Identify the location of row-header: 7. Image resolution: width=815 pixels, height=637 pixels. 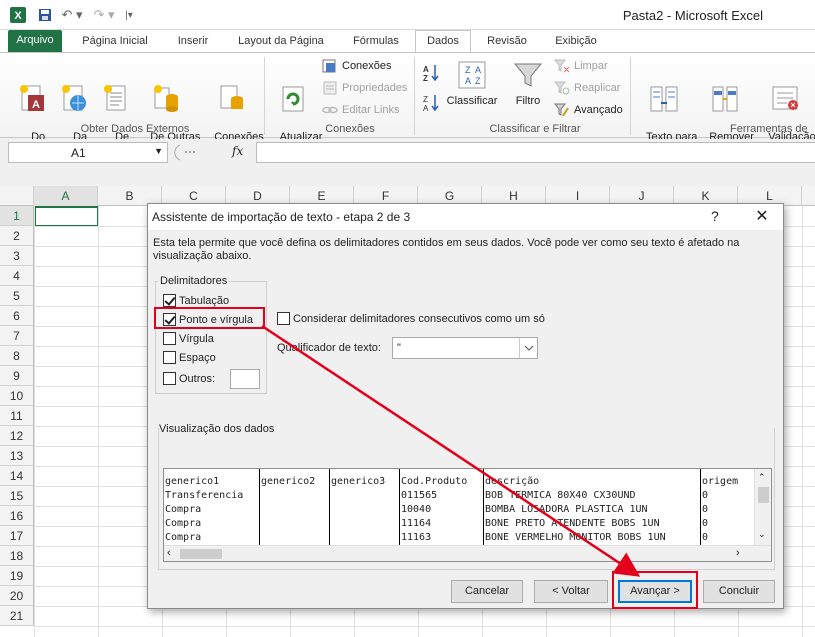
(17, 336).